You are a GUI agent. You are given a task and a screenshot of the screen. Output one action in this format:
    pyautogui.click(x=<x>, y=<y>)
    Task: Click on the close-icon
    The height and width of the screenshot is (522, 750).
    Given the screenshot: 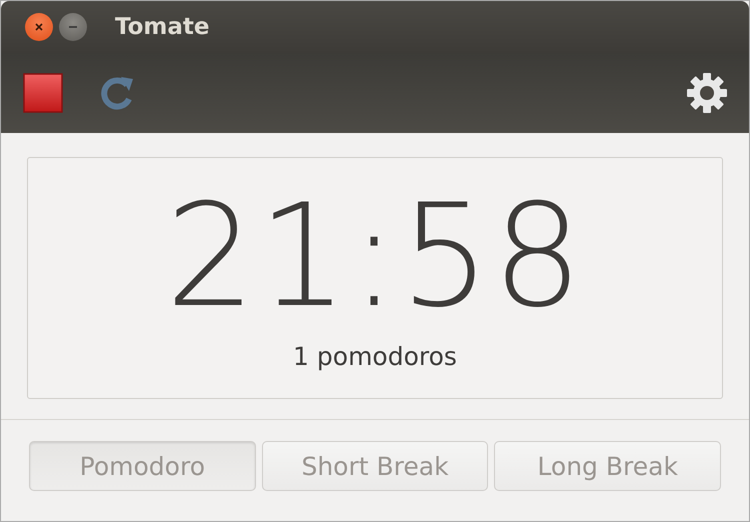 What is the action you would take?
    pyautogui.click(x=39, y=27)
    